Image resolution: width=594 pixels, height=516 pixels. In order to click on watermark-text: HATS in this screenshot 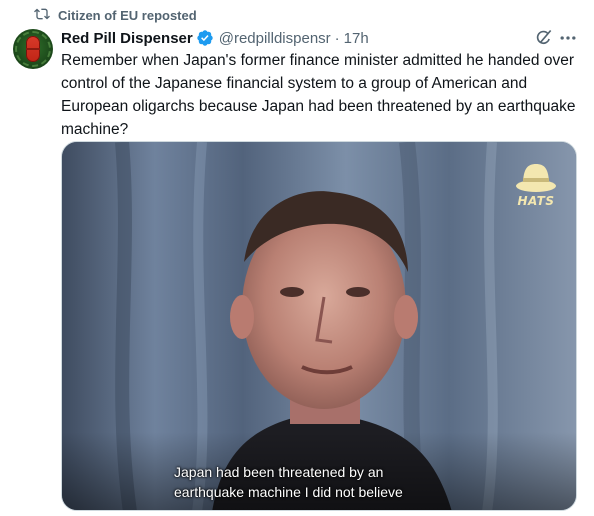, I will do `click(536, 201)`.